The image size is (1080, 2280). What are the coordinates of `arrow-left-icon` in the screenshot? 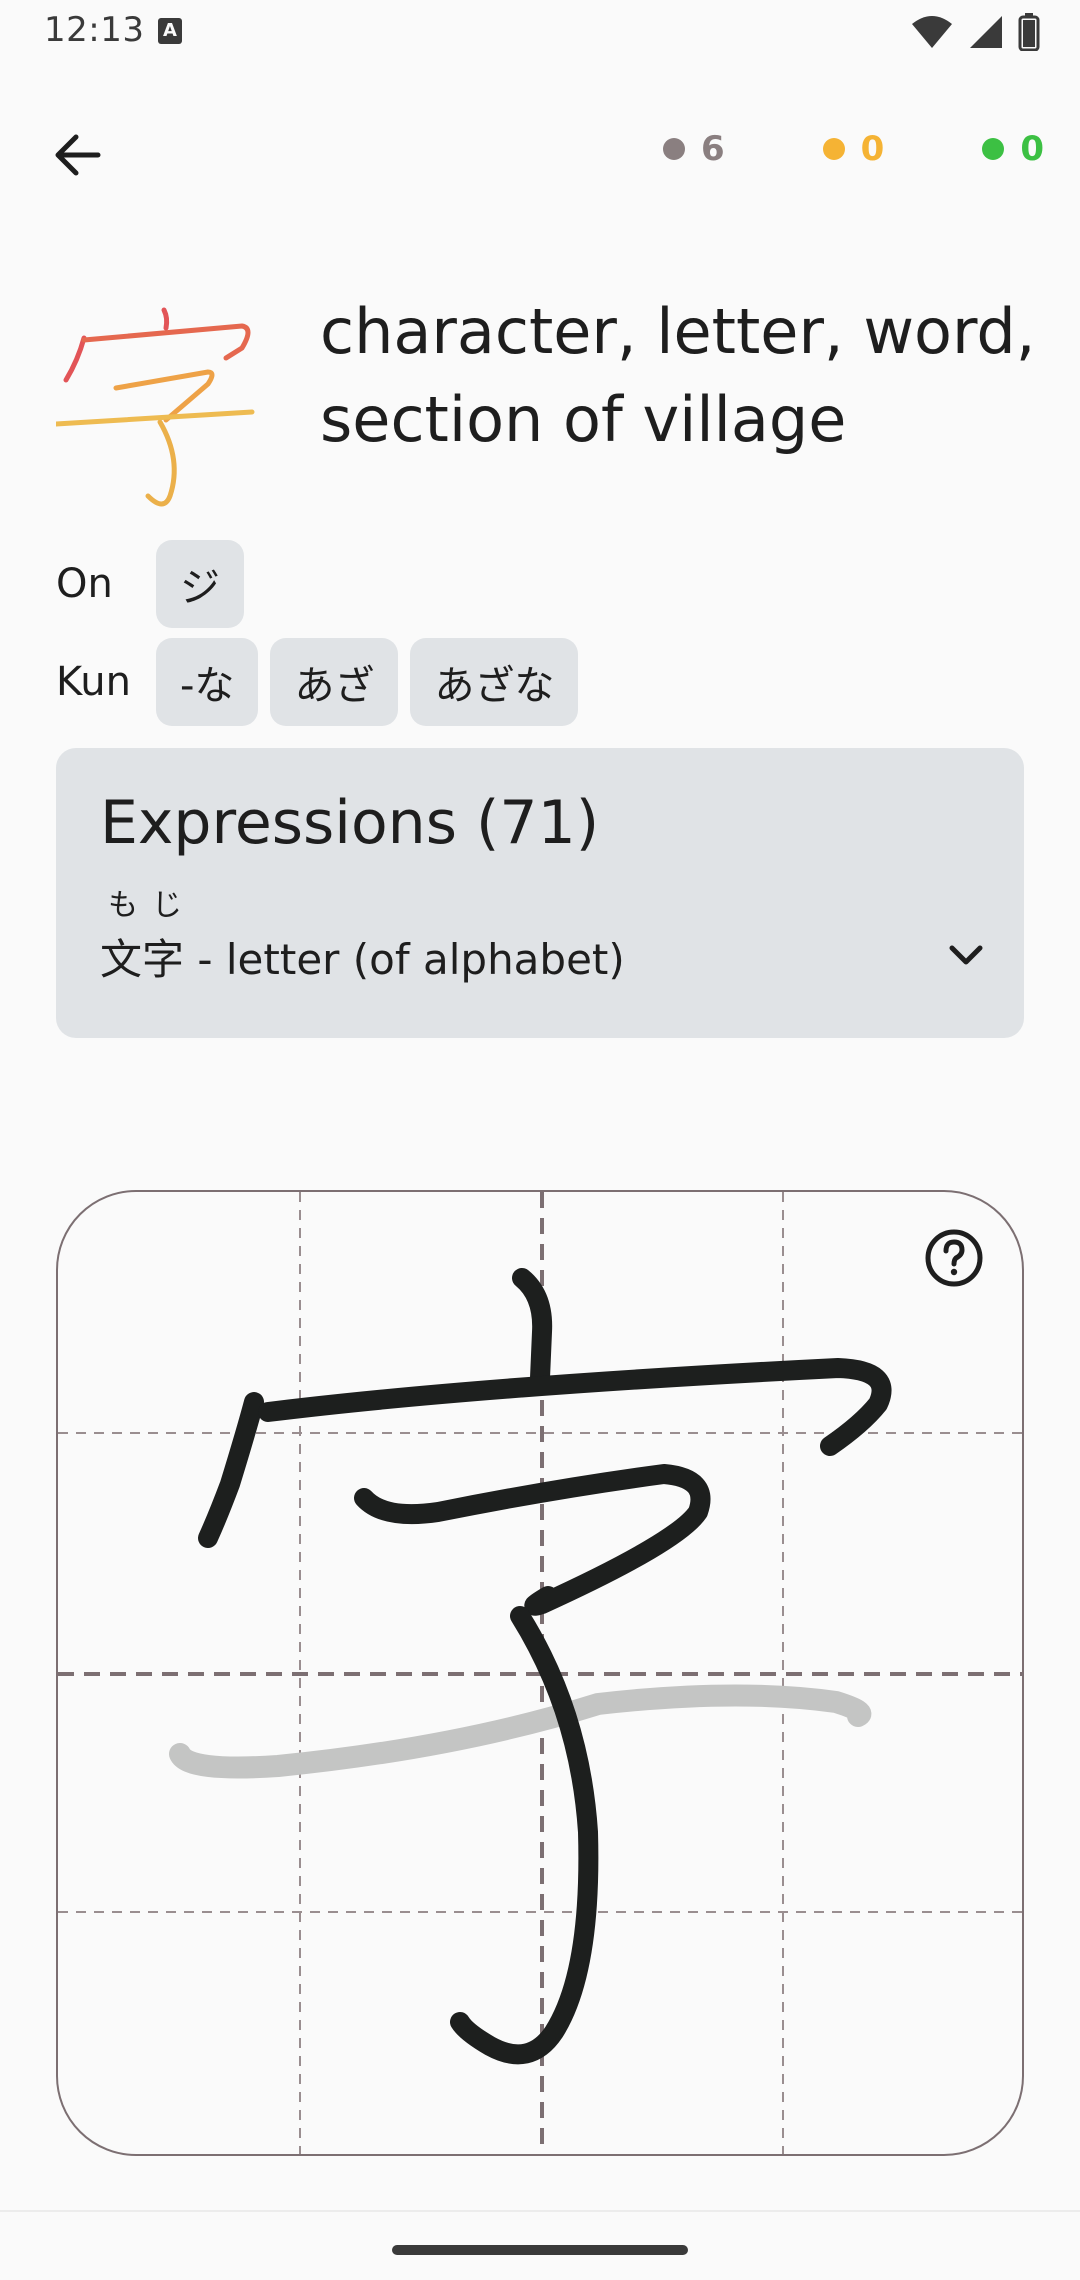 It's located at (78, 155).